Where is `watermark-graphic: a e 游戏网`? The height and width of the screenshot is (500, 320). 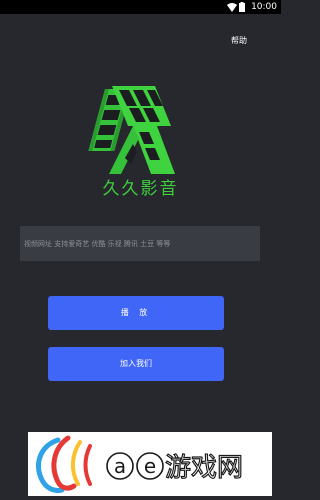
watermark-graphic: a e 游戏网 is located at coordinates (140, 464).